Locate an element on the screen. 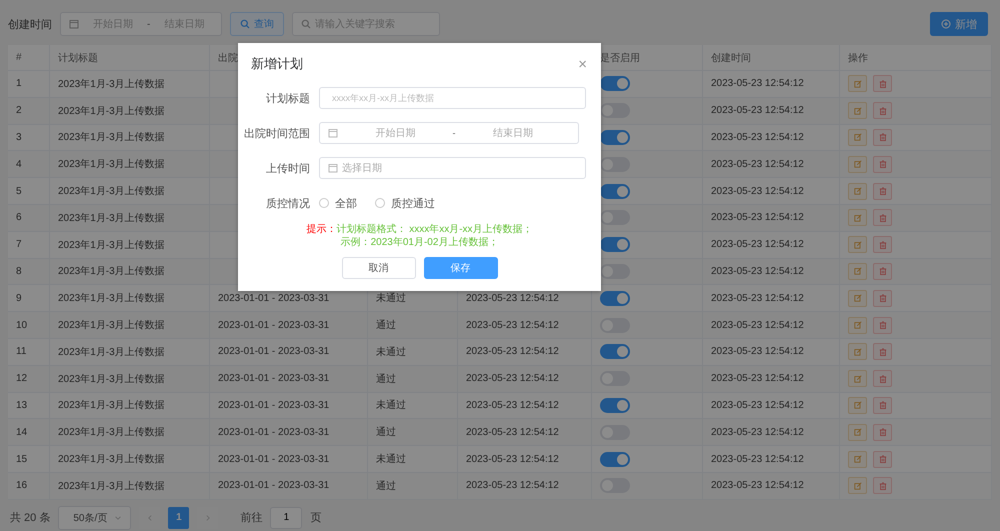  radio-option: 全部 is located at coordinates (338, 203).